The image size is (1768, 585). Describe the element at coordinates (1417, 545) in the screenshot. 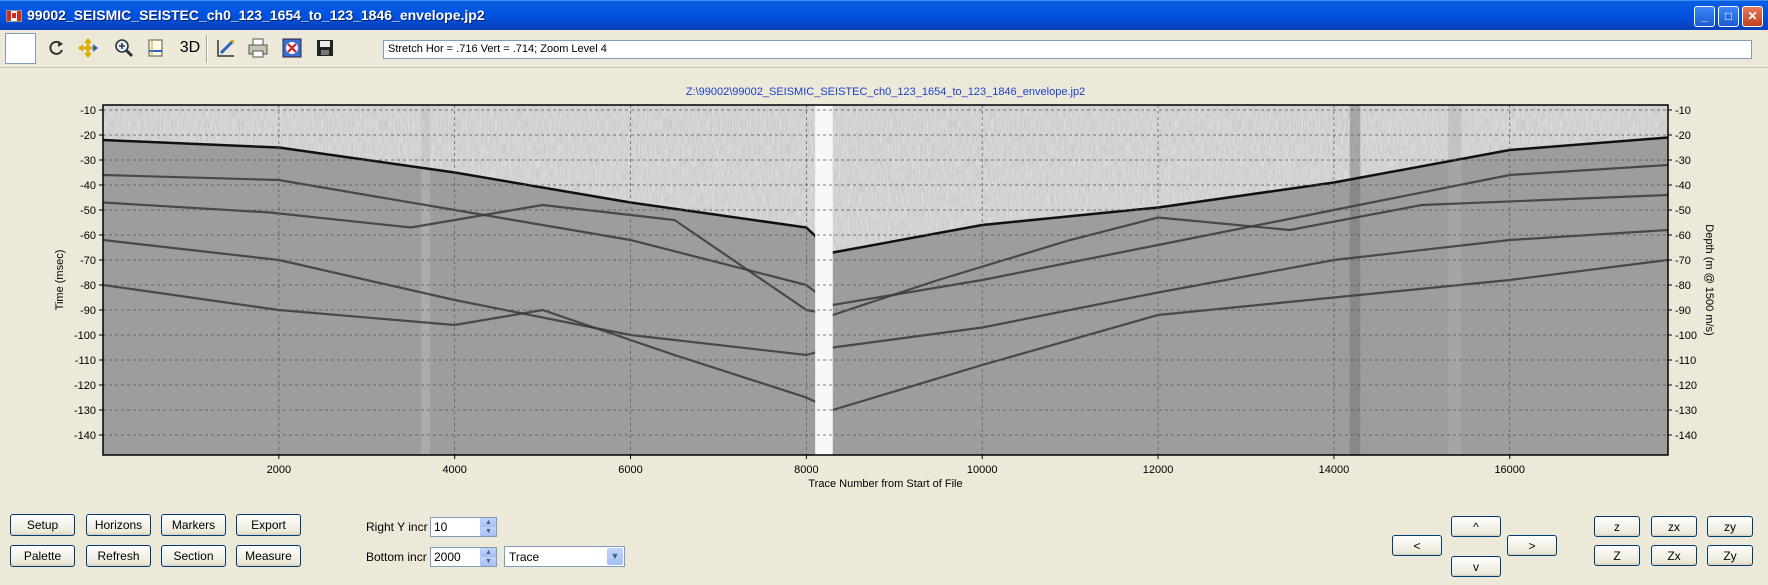

I see `nav-left-button: <` at that location.